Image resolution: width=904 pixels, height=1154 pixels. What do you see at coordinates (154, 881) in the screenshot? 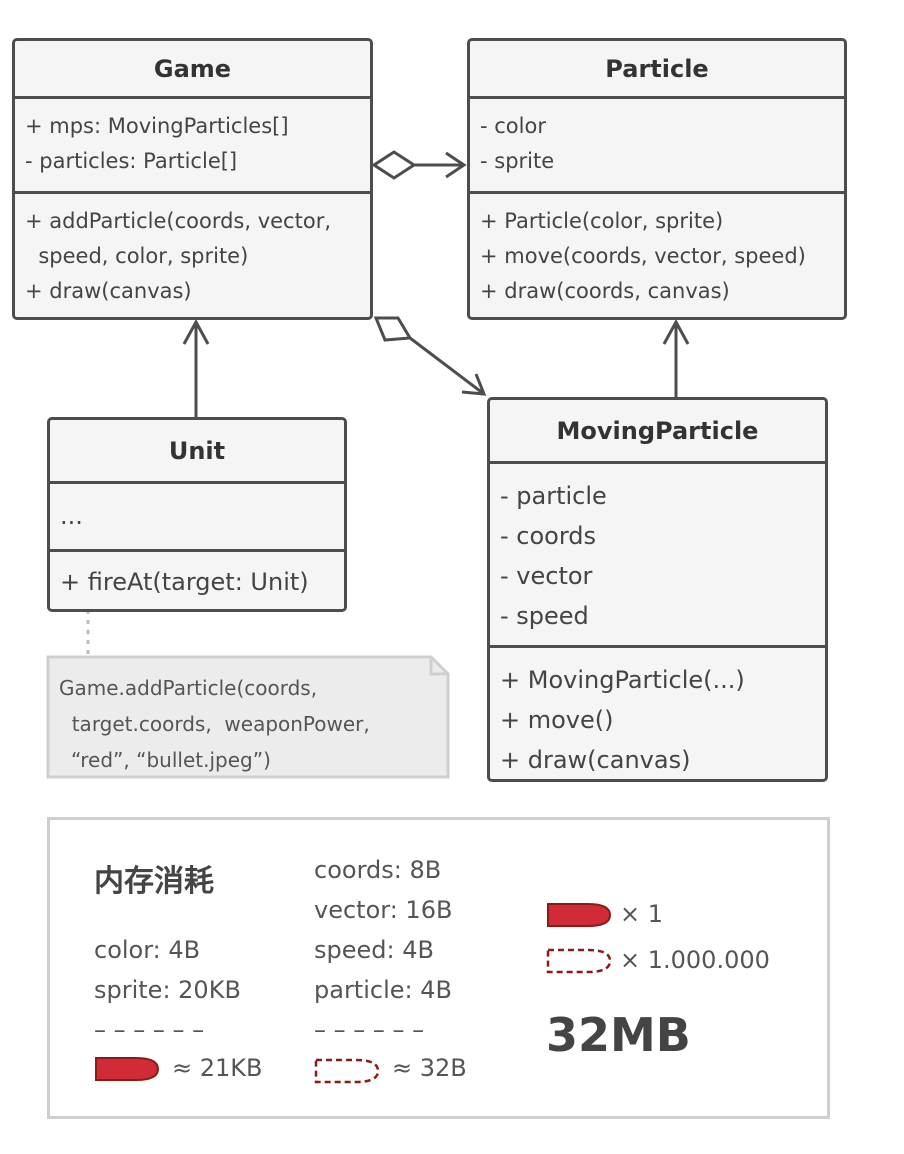
I see `legend-title: 内存消耗` at bounding box center [154, 881].